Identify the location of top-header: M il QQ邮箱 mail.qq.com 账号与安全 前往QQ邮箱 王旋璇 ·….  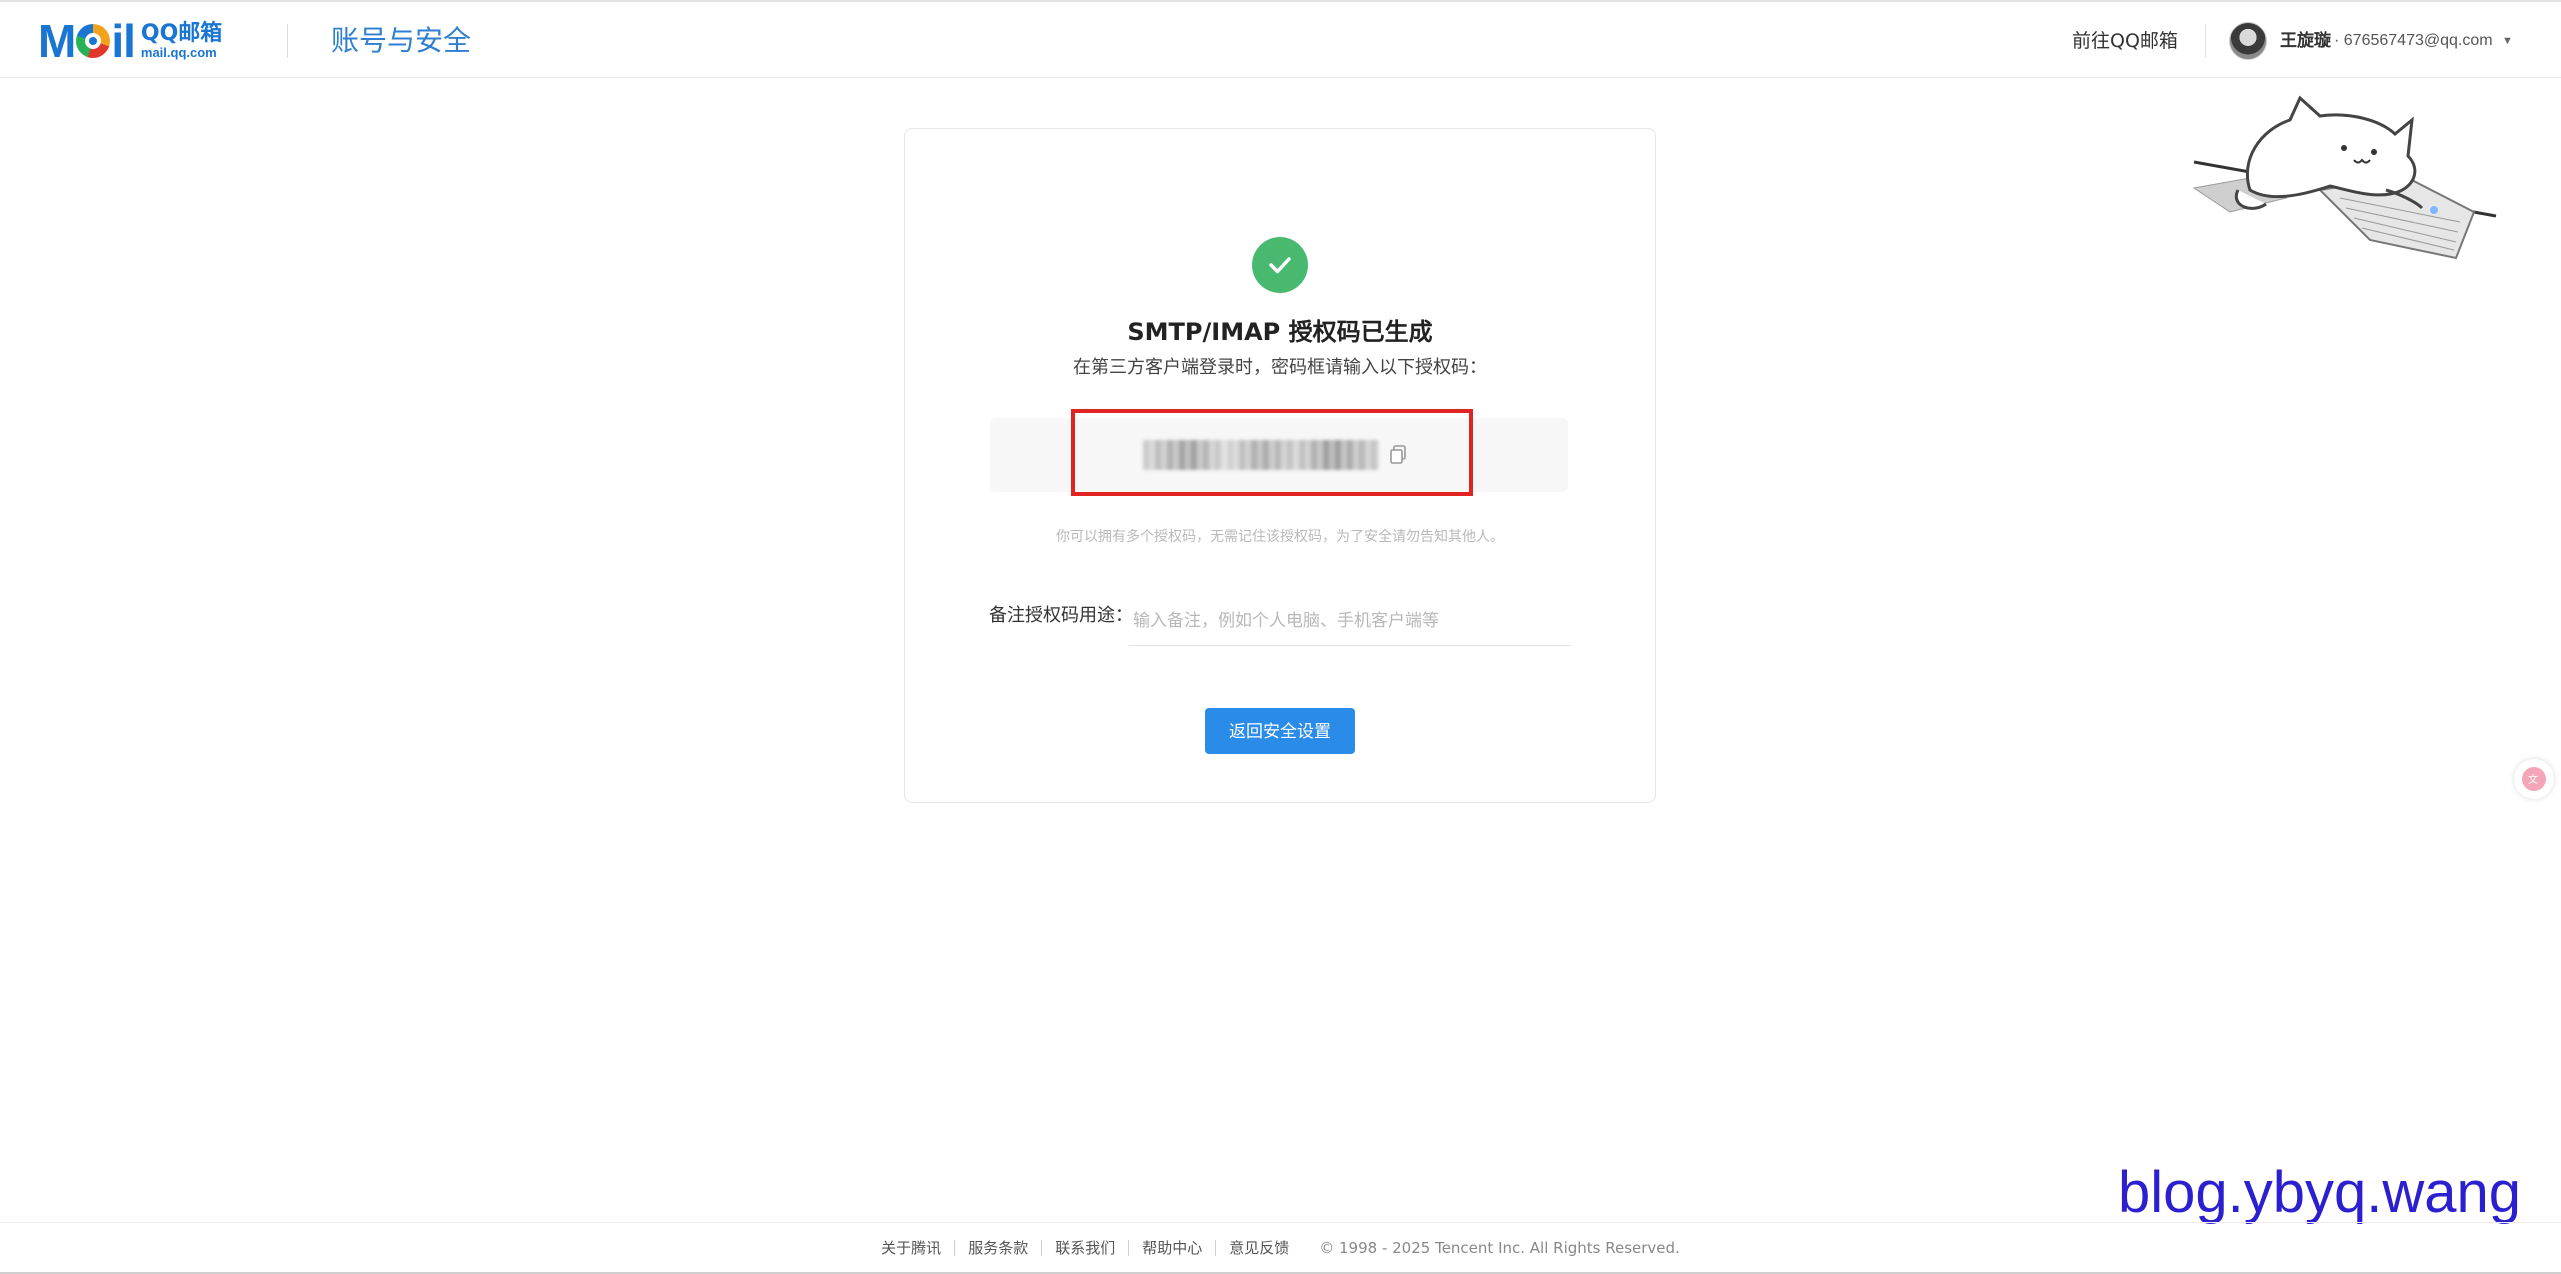
(1280, 39).